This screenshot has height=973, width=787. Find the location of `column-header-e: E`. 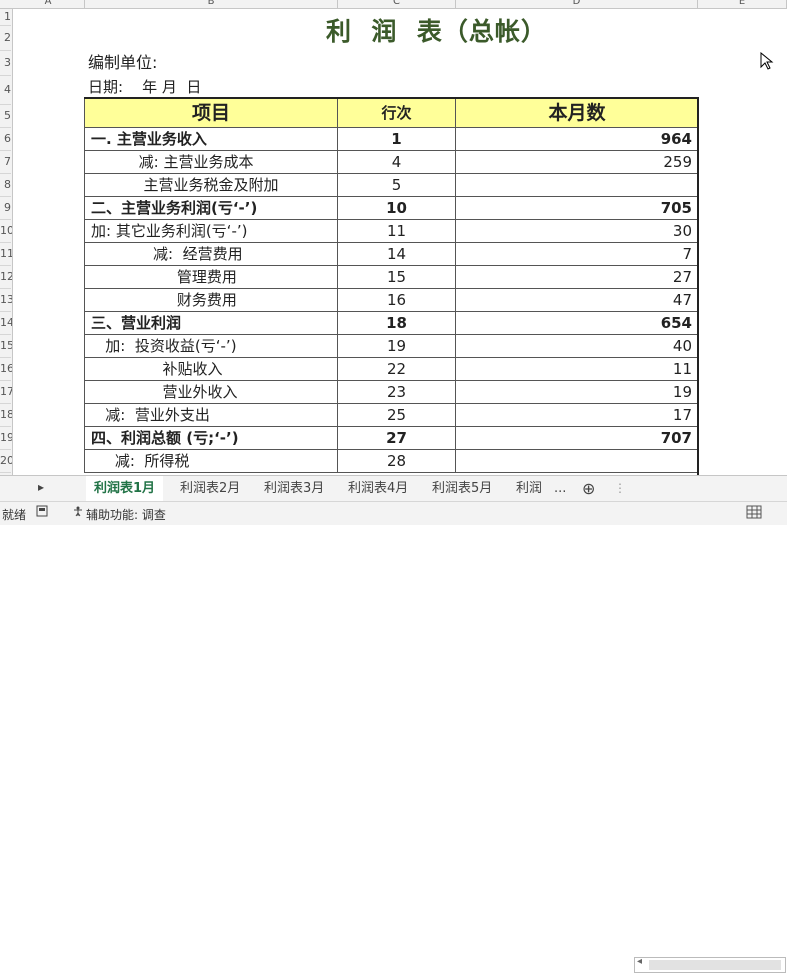

column-header-e: E is located at coordinates (742, 4).